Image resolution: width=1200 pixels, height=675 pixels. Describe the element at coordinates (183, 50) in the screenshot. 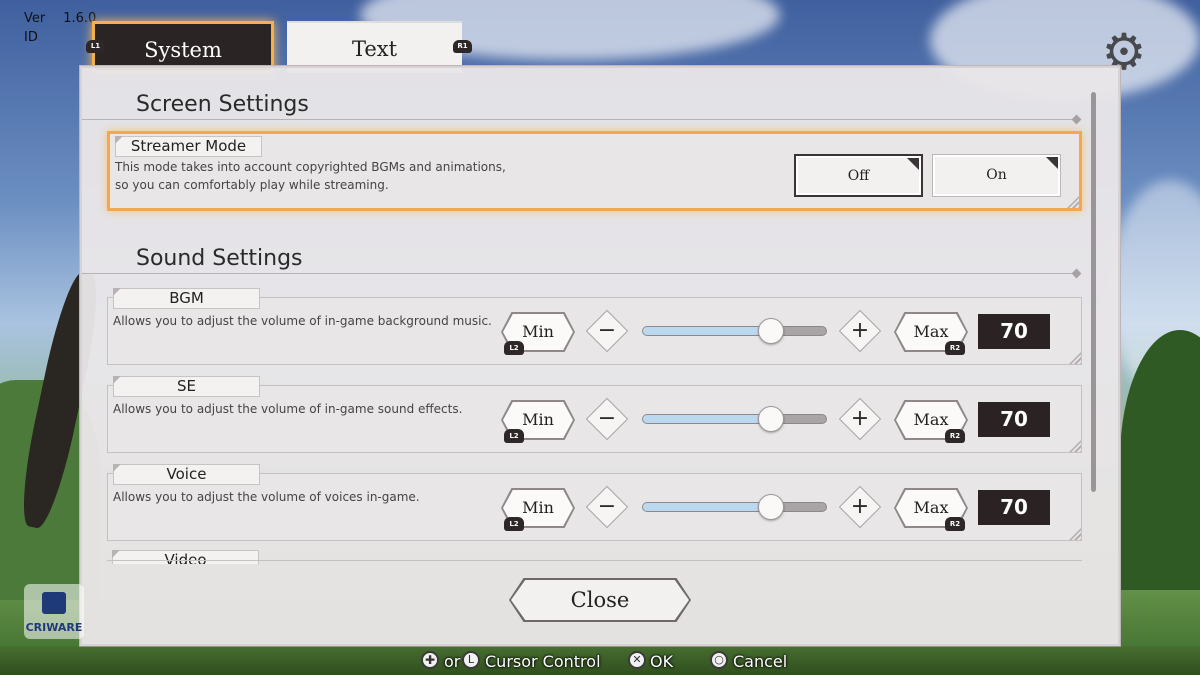

I see `tab-system-label: System` at that location.